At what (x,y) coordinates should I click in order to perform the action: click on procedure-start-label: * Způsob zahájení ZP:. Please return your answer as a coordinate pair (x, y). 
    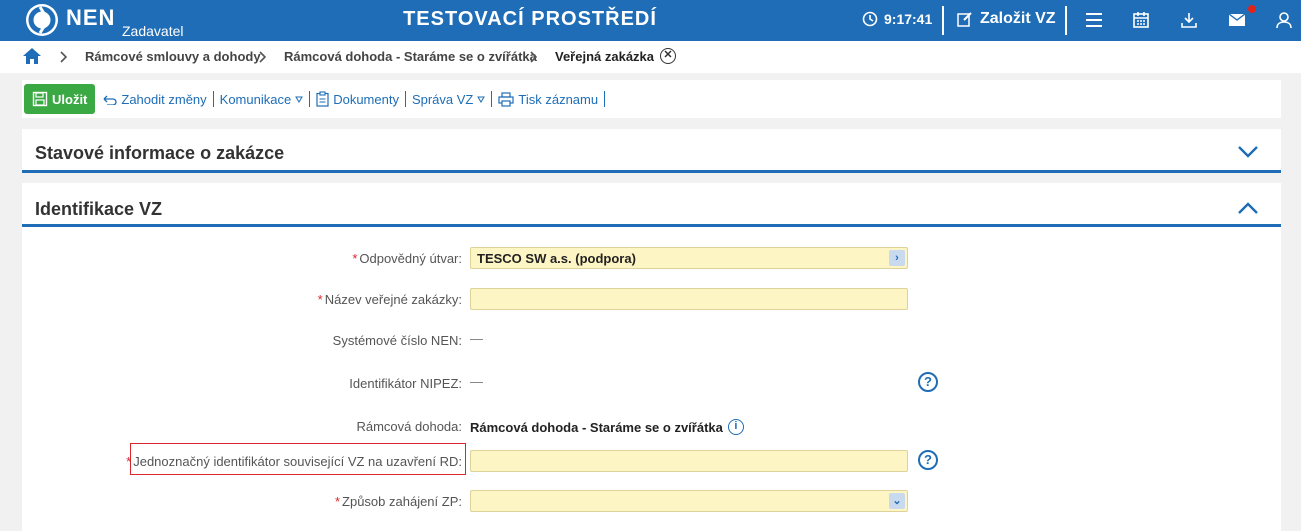
    Looking at the image, I should click on (398, 501).